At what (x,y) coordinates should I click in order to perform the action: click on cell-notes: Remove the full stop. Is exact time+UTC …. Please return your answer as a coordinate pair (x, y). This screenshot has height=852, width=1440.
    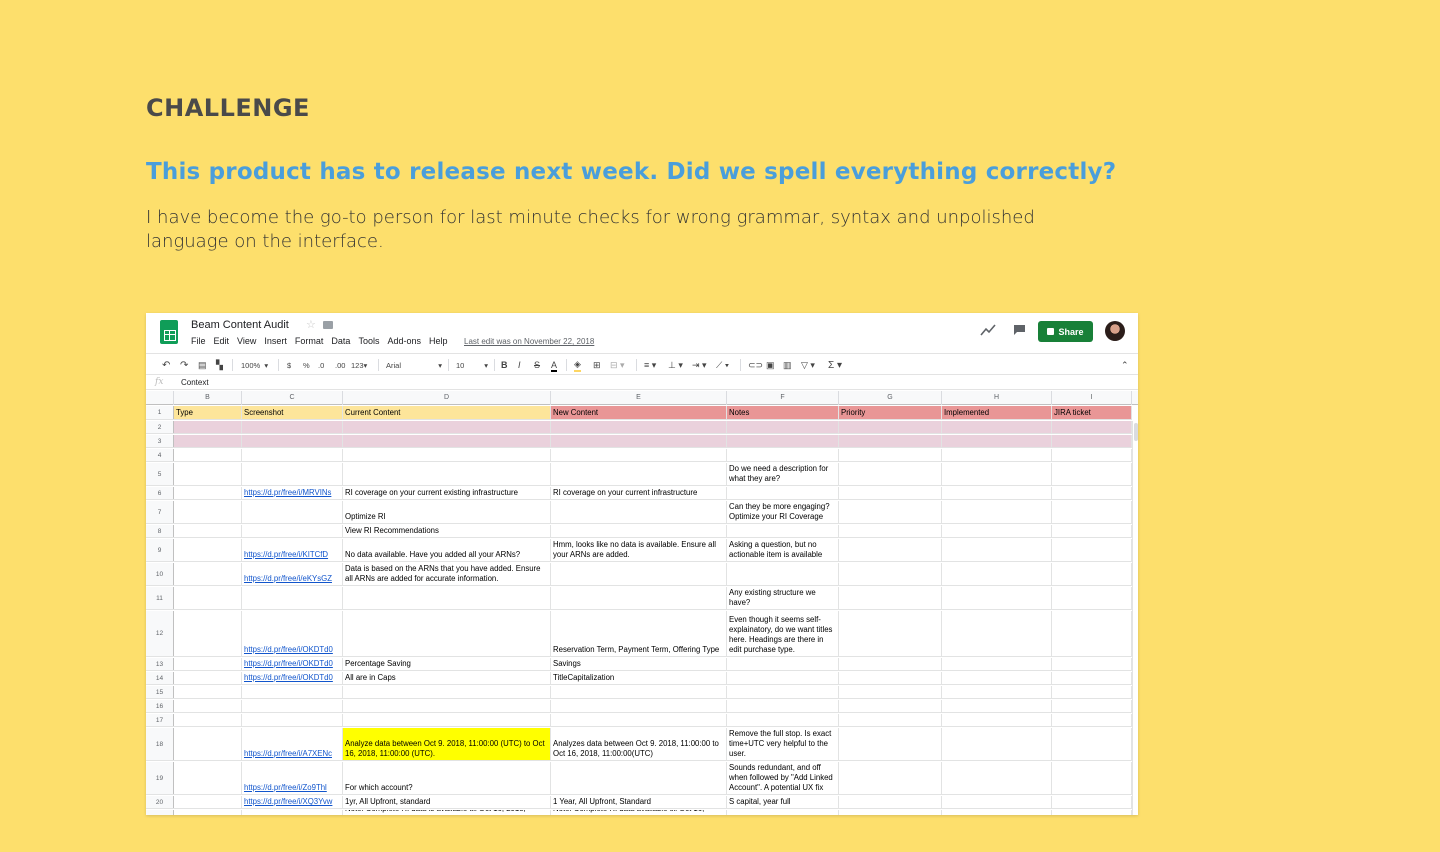
    Looking at the image, I should click on (783, 744).